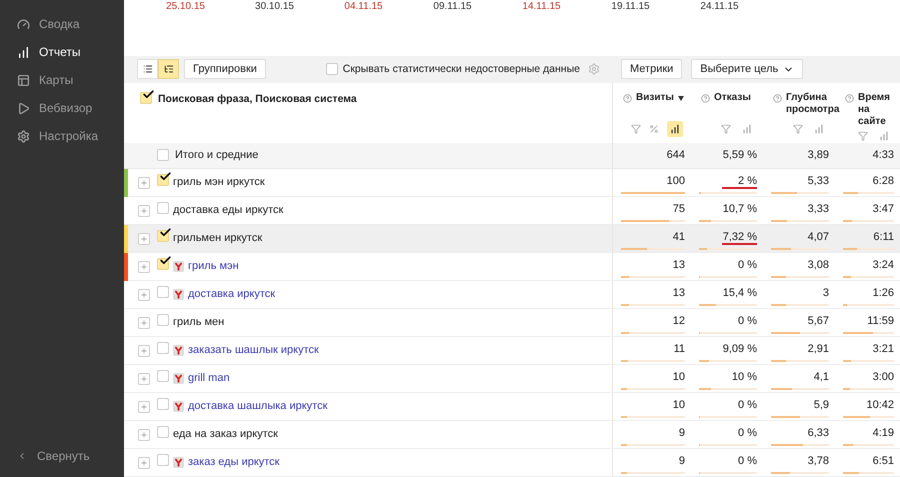 The height and width of the screenshot is (477, 900). I want to click on metric-value: 9,09 %, so click(739, 349).